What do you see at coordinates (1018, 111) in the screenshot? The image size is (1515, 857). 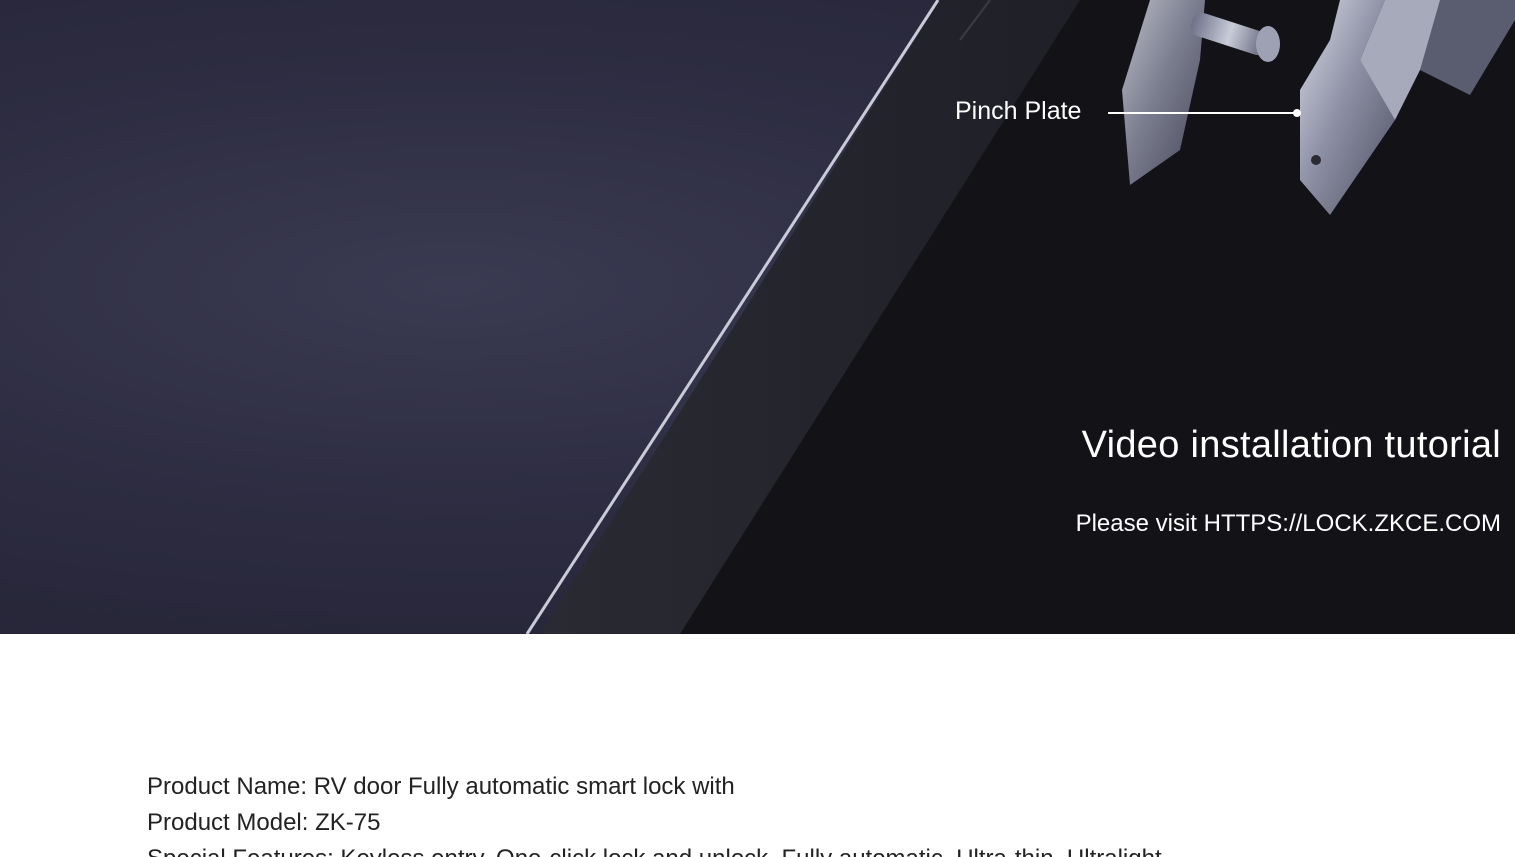 I see `pinch-plate-label: Pinch Plate` at bounding box center [1018, 111].